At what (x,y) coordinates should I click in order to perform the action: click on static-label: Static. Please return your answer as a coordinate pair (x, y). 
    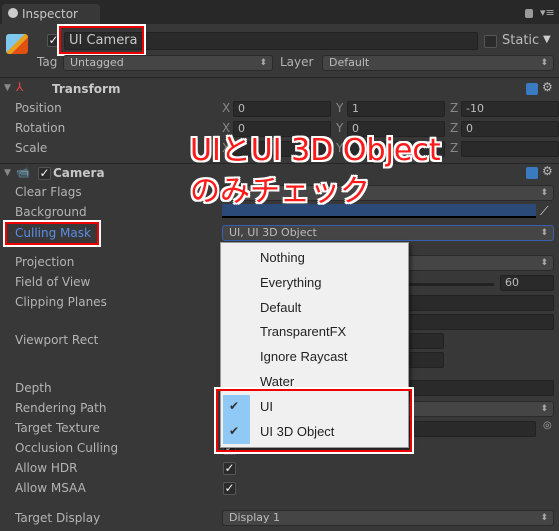
    Looking at the image, I should click on (521, 40).